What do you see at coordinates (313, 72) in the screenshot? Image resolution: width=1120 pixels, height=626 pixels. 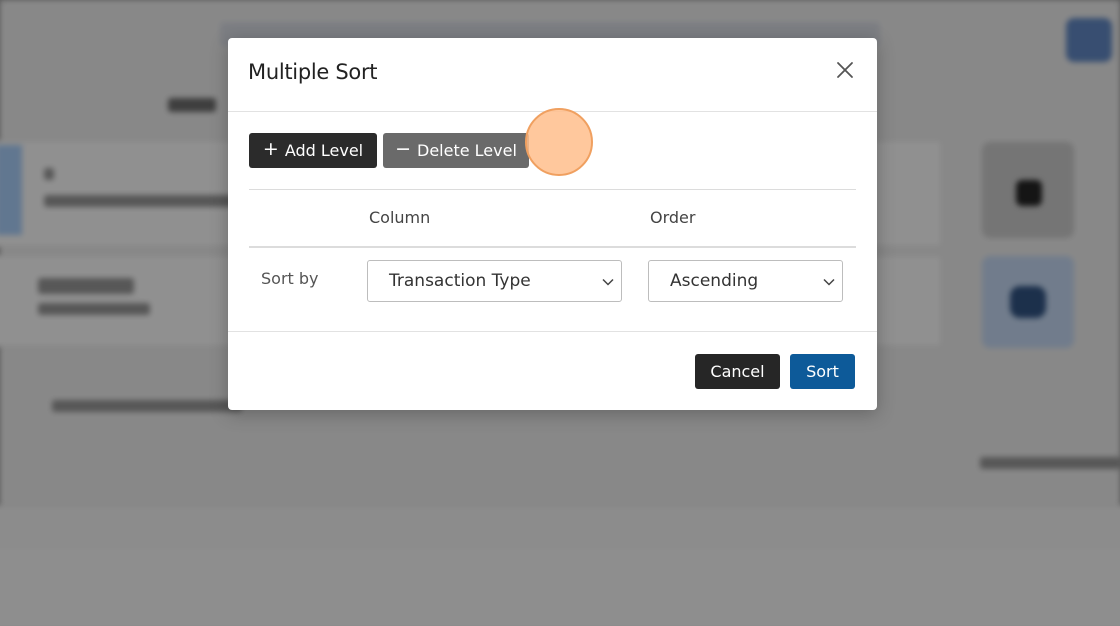 I see `dialog-title: Multiple Sort` at bounding box center [313, 72].